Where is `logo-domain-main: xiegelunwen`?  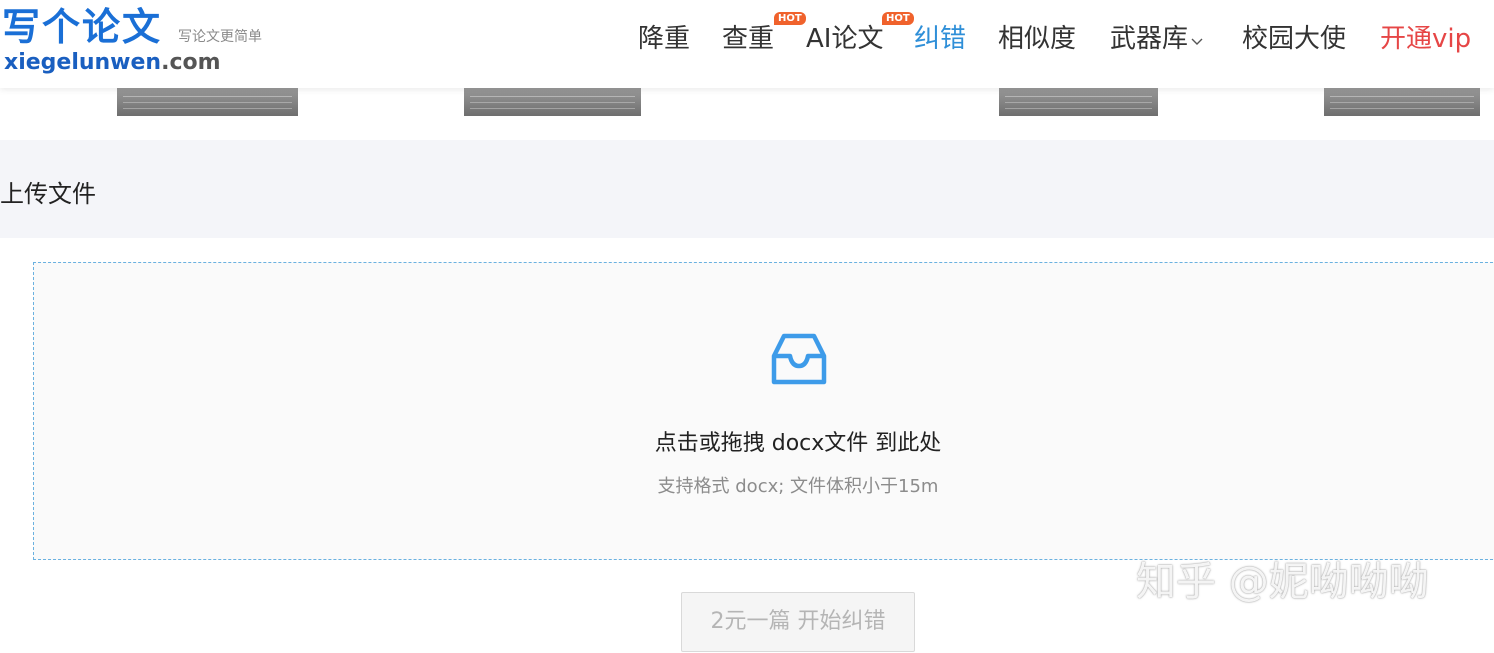
logo-domain-main: xiegelunwen is located at coordinates (83, 62).